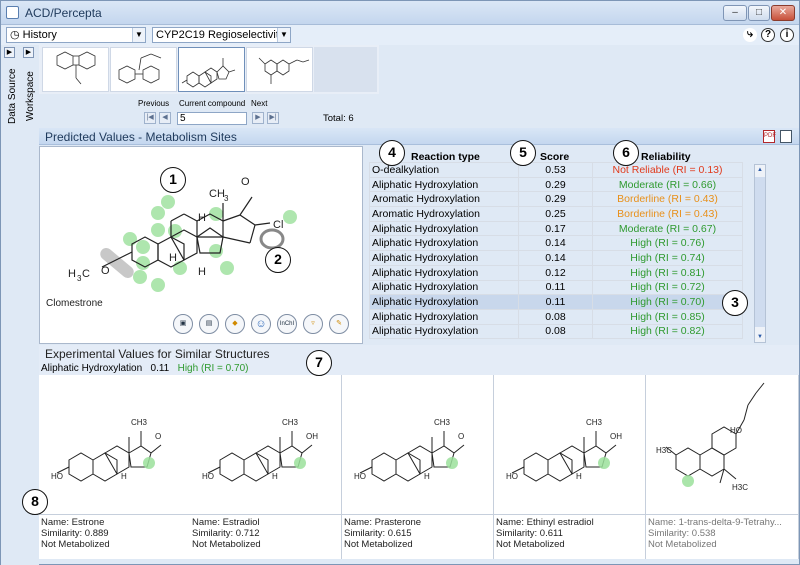 The height and width of the screenshot is (565, 800). I want to click on chlorine-label: Cl, so click(278, 225).